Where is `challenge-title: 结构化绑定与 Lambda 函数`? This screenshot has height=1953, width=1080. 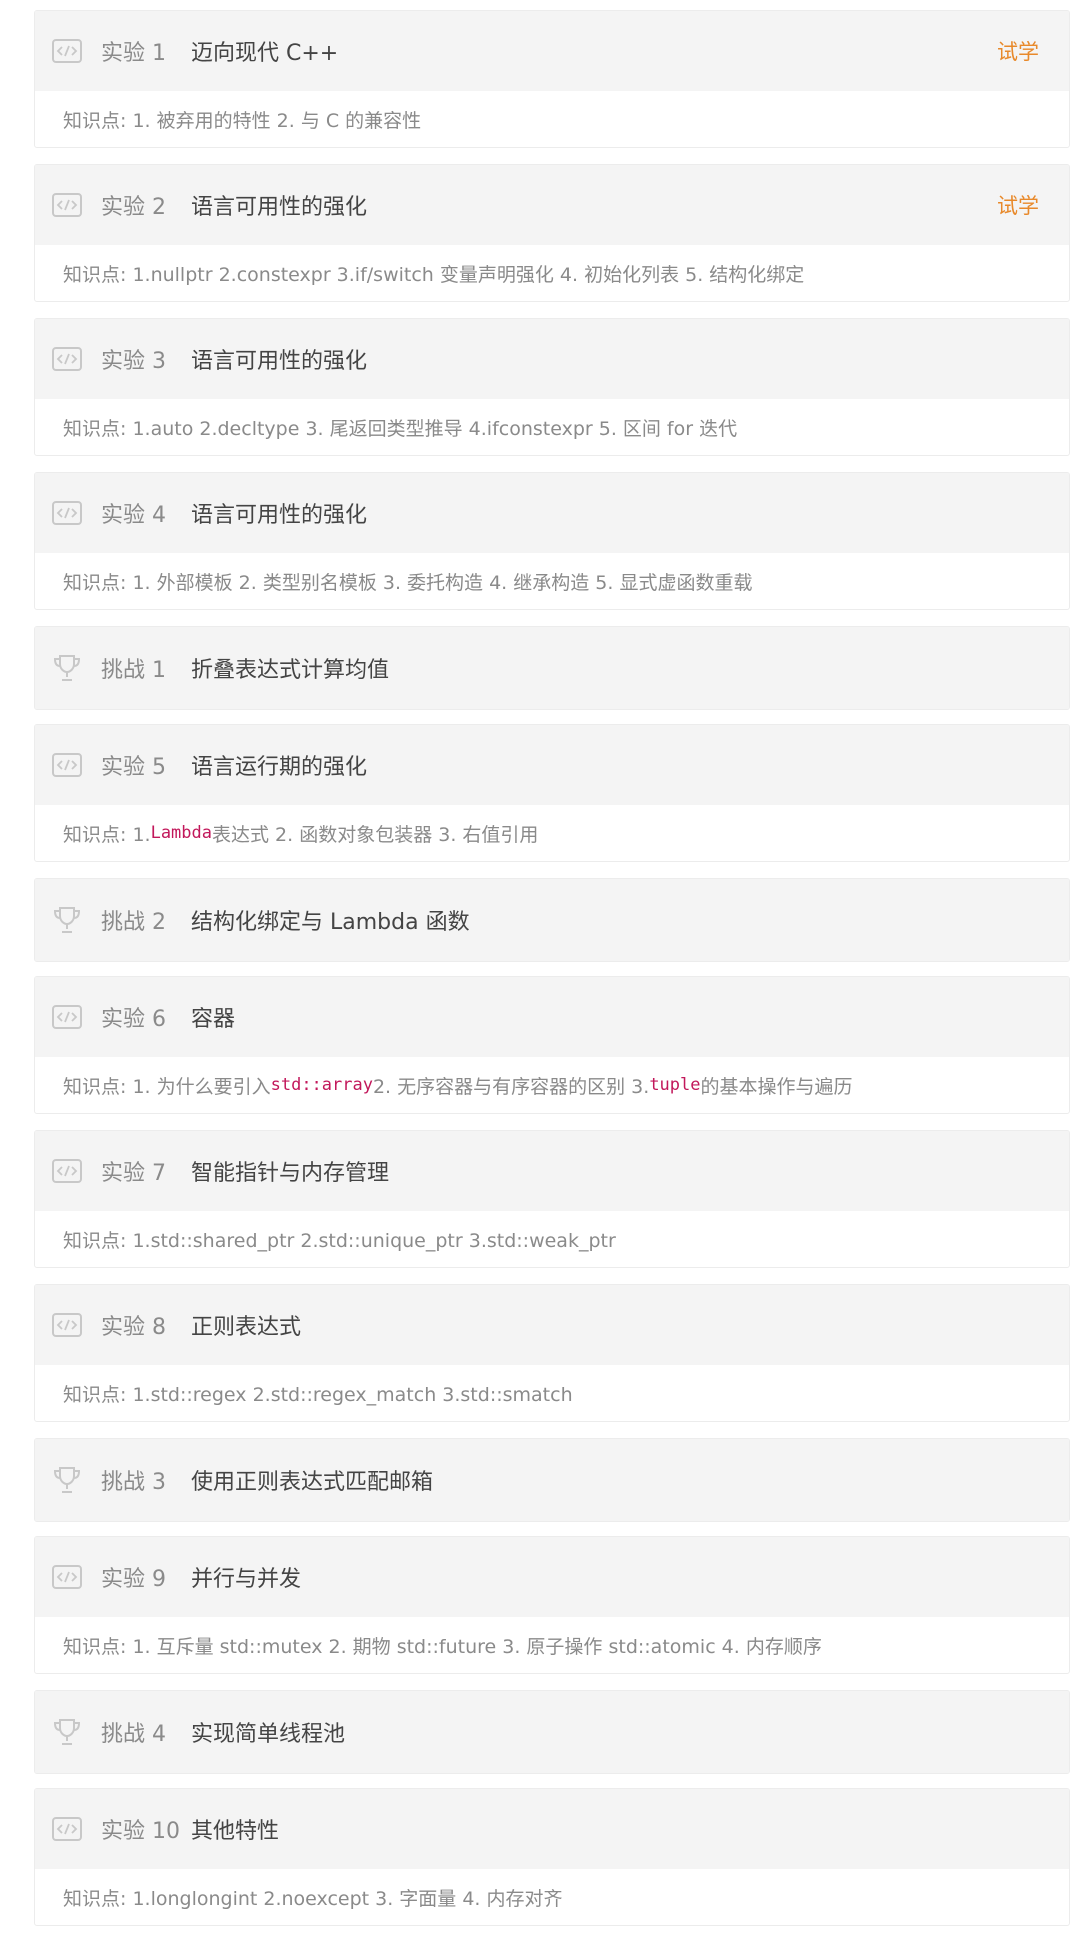
challenge-title: 结构化绑定与 Lambda 函数 is located at coordinates (330, 922).